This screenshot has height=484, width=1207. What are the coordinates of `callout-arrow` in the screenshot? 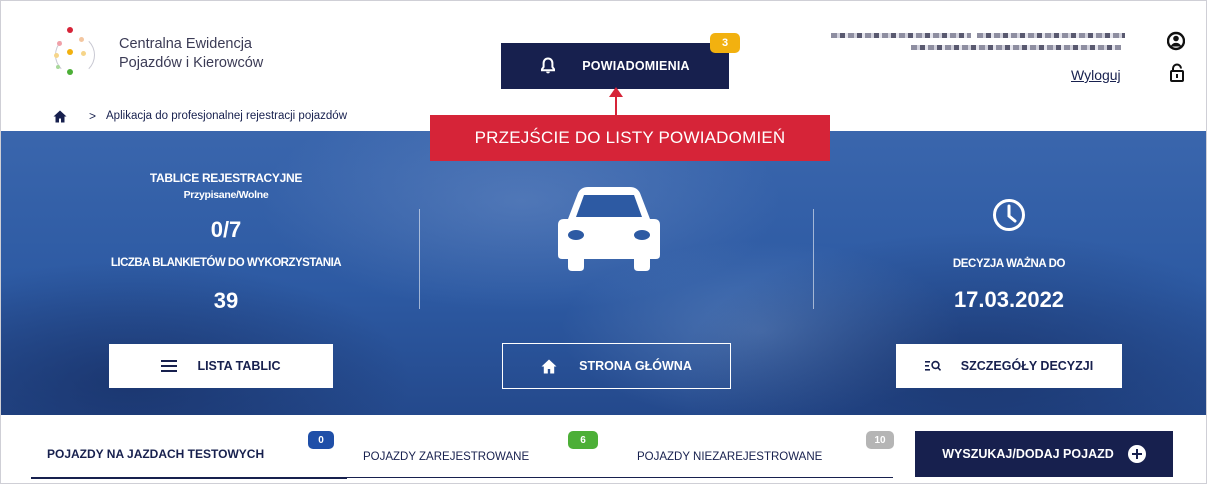 It's located at (616, 104).